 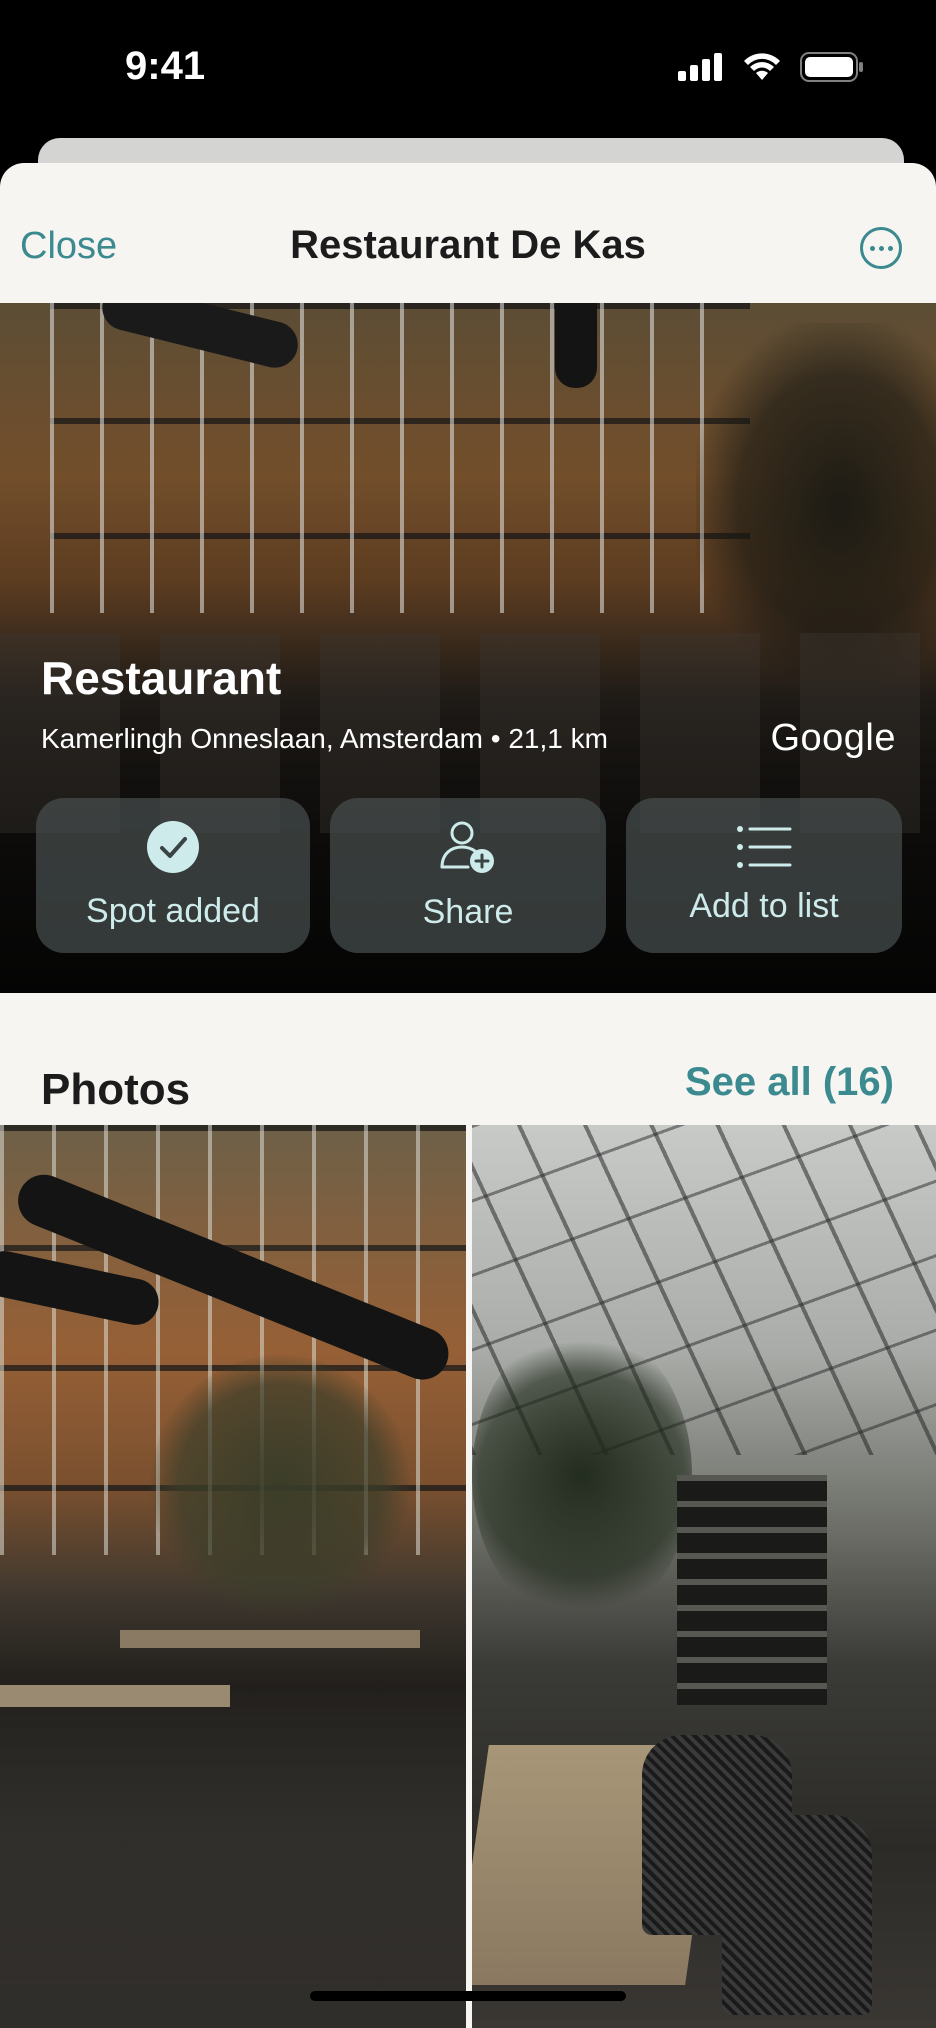 What do you see at coordinates (816, 503) in the screenshot?
I see `hero-plant` at bounding box center [816, 503].